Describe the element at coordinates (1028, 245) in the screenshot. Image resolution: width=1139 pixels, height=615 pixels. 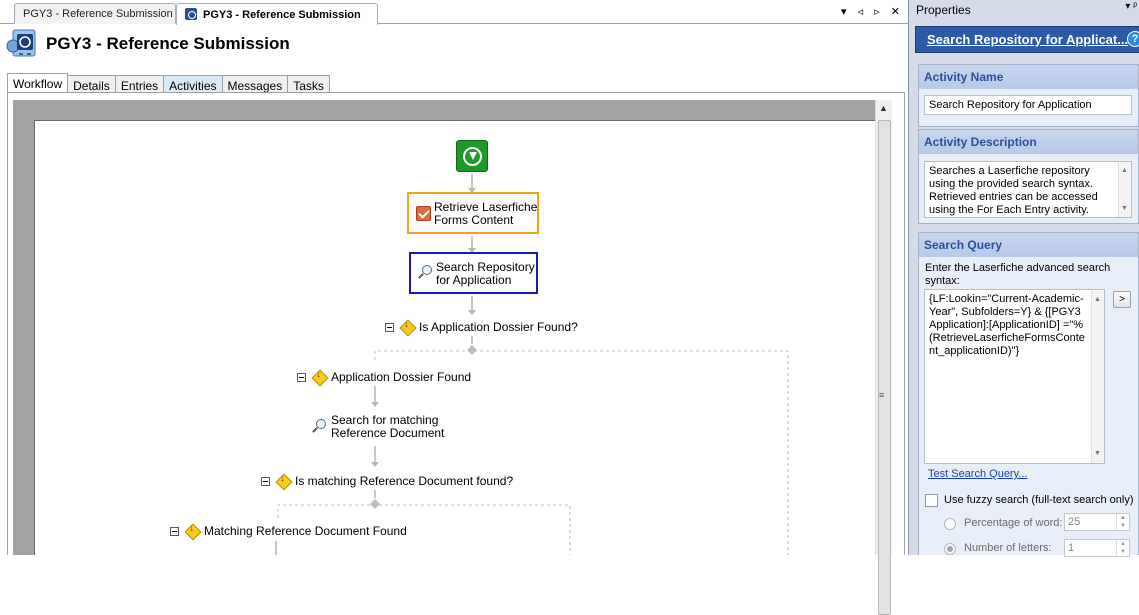
I see `section-heading: Search Query` at that location.